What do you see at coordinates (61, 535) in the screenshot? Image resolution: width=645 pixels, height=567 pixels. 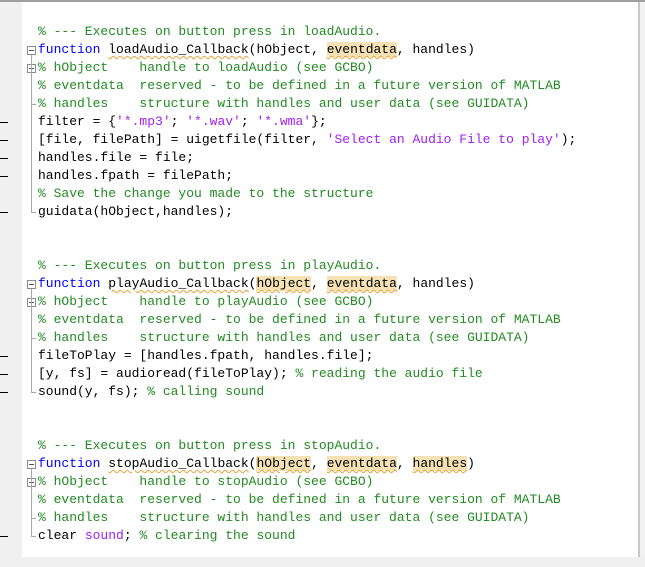 I see `code-token: clear` at bounding box center [61, 535].